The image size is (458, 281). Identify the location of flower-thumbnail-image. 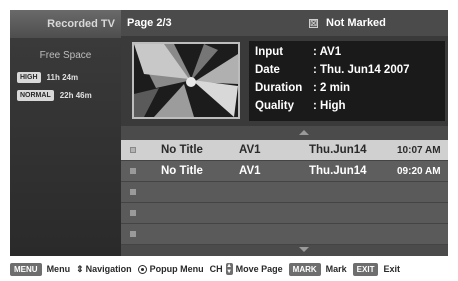
(186, 80).